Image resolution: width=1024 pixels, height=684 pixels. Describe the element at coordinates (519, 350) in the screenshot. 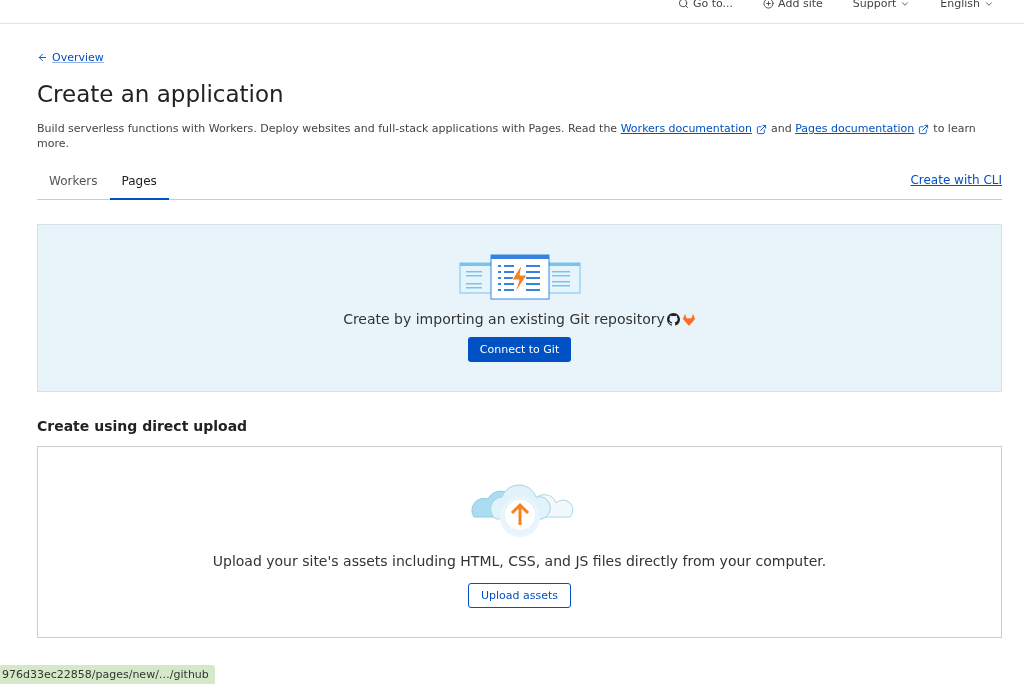

I see `connect-to-git-button: Connect to Git` at that location.